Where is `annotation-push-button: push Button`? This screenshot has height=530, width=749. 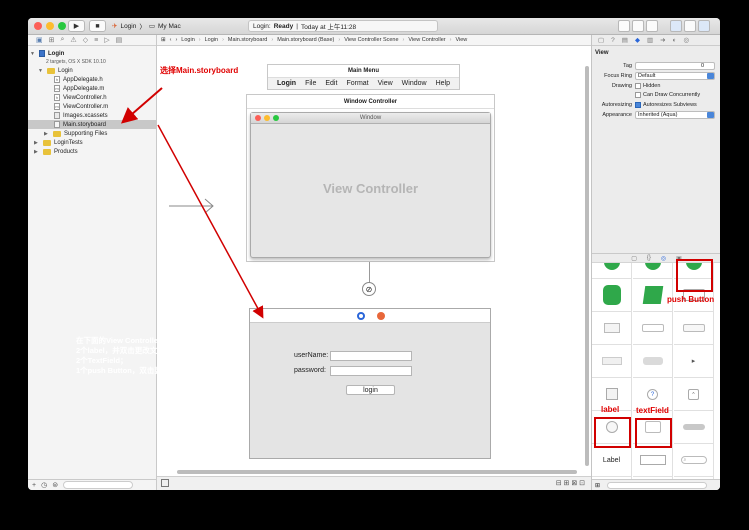 annotation-push-button: push Button is located at coordinates (691, 299).